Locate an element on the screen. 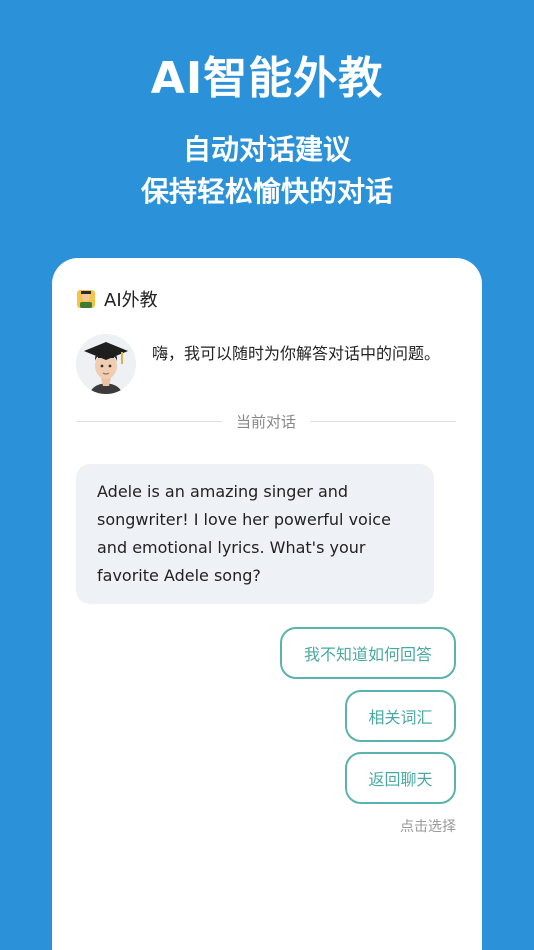  suggestion-vocabulary-button: 相关词汇 is located at coordinates (400, 716).